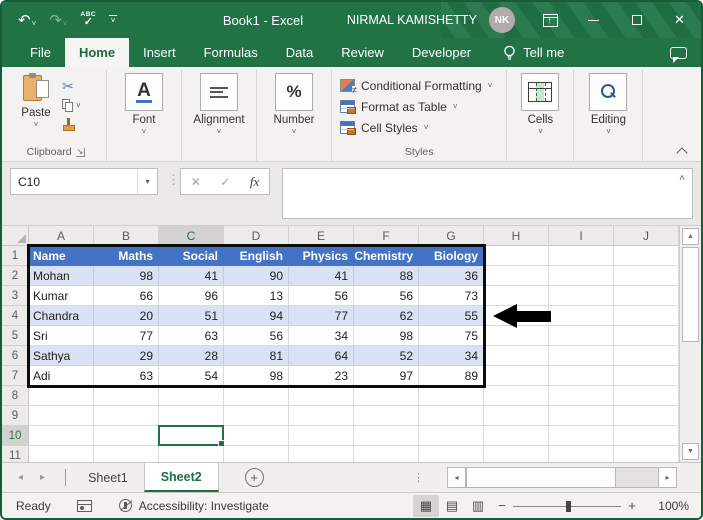 Image resolution: width=703 pixels, height=520 pixels. Describe the element at coordinates (667, 477) in the screenshot. I see `scroll-right-icon: ▸` at that location.